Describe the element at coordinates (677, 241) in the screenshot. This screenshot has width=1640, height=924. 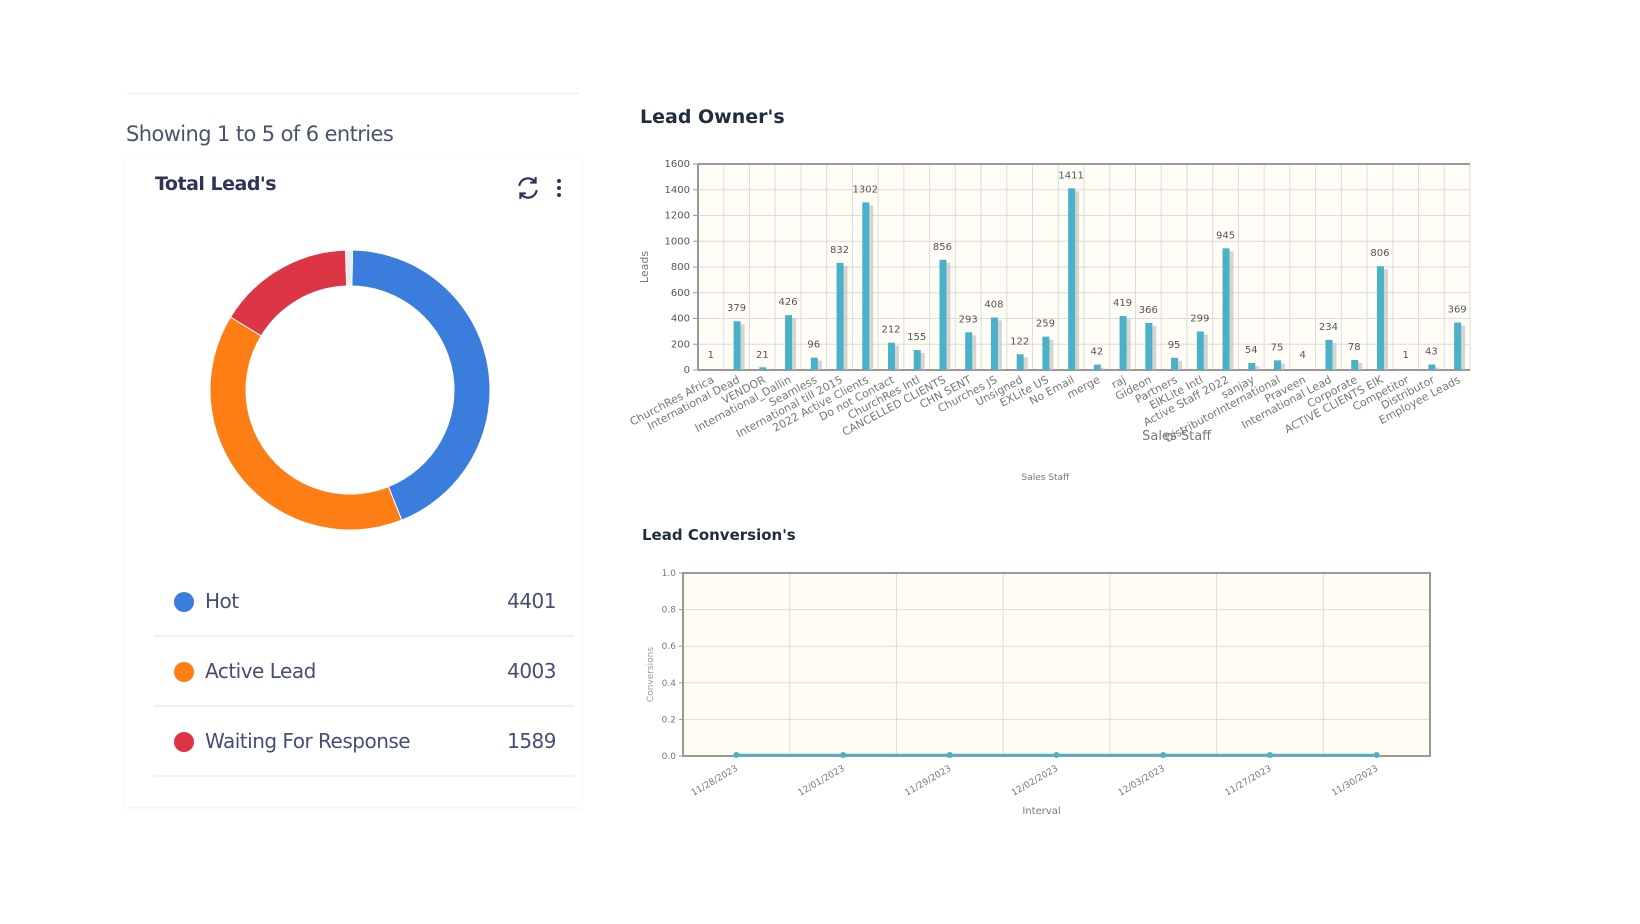
I see `y-tick-label: 1000` at that location.